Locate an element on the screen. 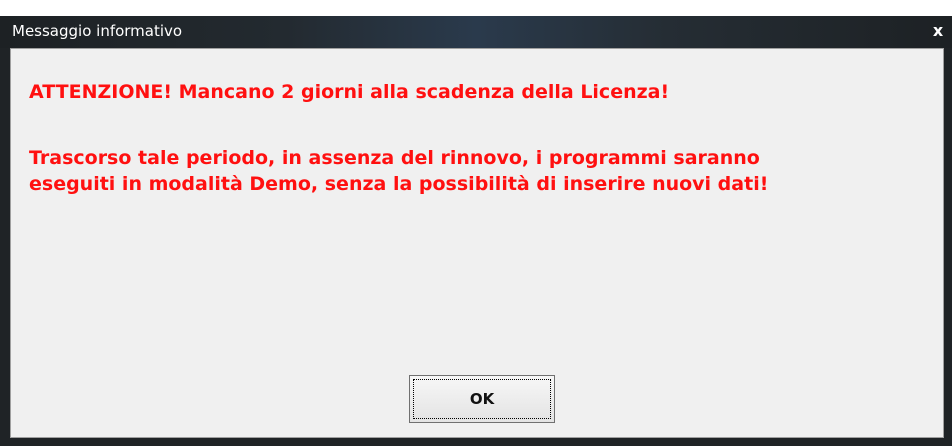  title-bar: Messaggio informativo x is located at coordinates (476, 32).